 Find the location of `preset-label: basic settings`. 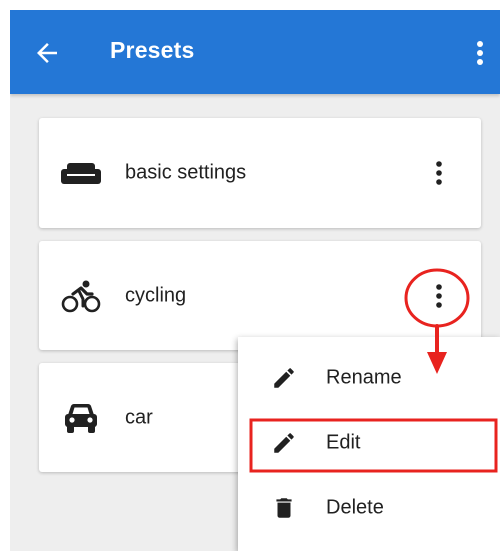

preset-label: basic settings is located at coordinates (186, 172).